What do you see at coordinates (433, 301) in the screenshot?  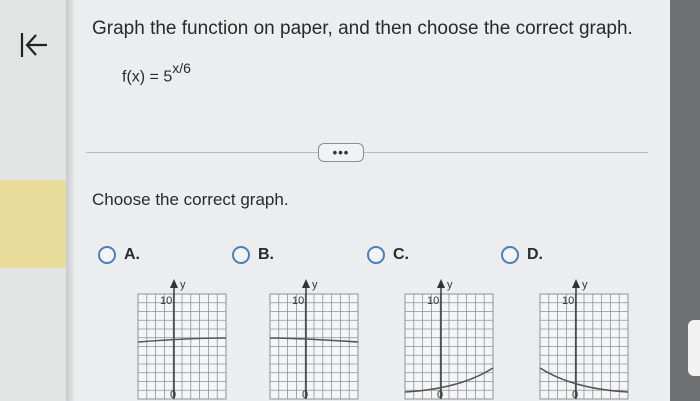 I see `y-tick-10-c: 10` at bounding box center [433, 301].